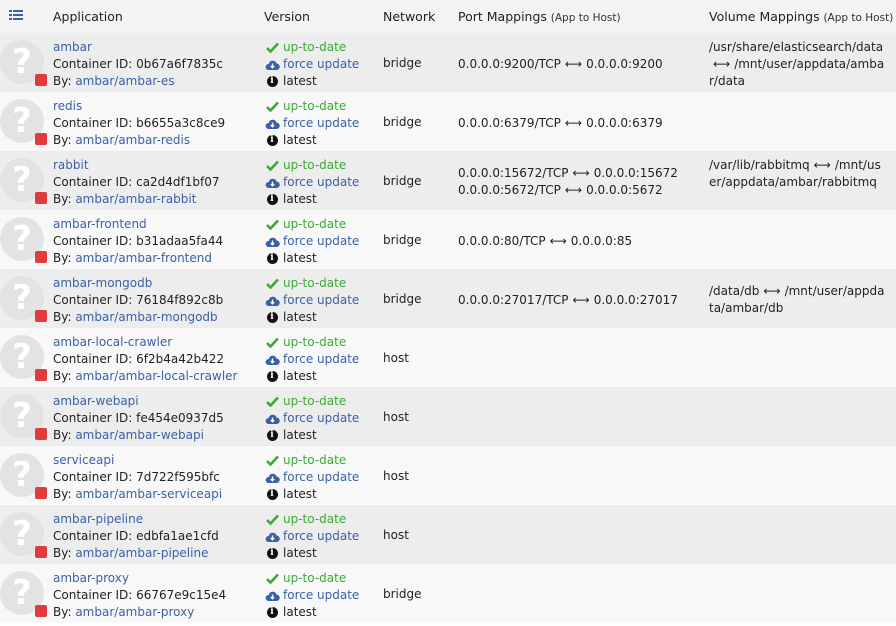 The width and height of the screenshot is (896, 626). I want to click on app-name-link: serviceapi, so click(83, 460).